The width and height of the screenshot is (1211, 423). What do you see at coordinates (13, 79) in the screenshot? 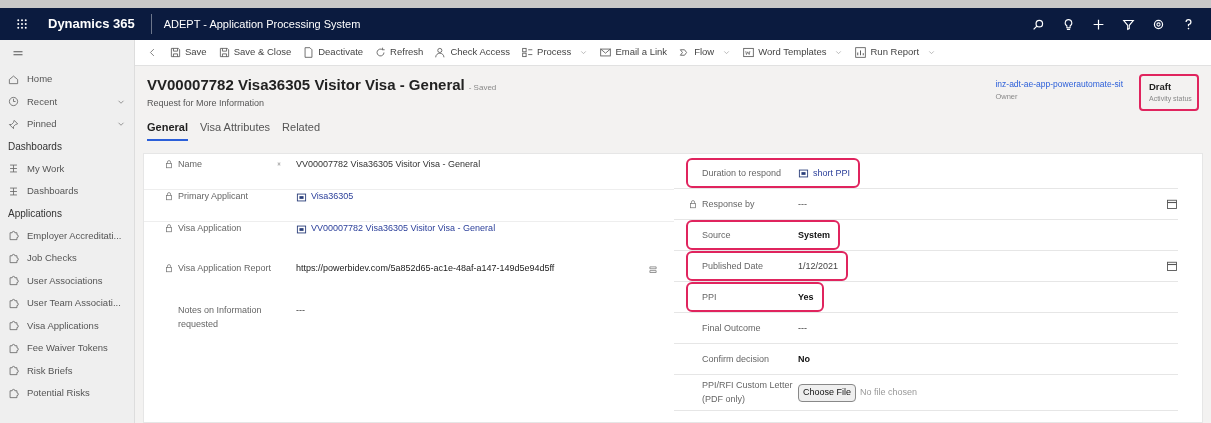
I see `house-icon` at bounding box center [13, 79].